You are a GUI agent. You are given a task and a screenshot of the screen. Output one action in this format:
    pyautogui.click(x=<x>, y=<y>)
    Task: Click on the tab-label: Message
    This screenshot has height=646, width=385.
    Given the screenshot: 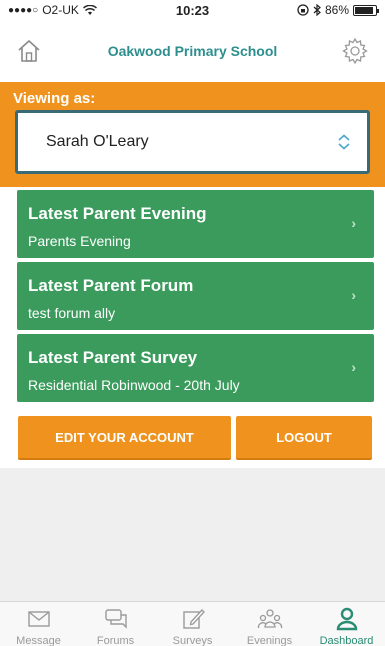 What is the action you would take?
    pyautogui.click(x=38, y=640)
    